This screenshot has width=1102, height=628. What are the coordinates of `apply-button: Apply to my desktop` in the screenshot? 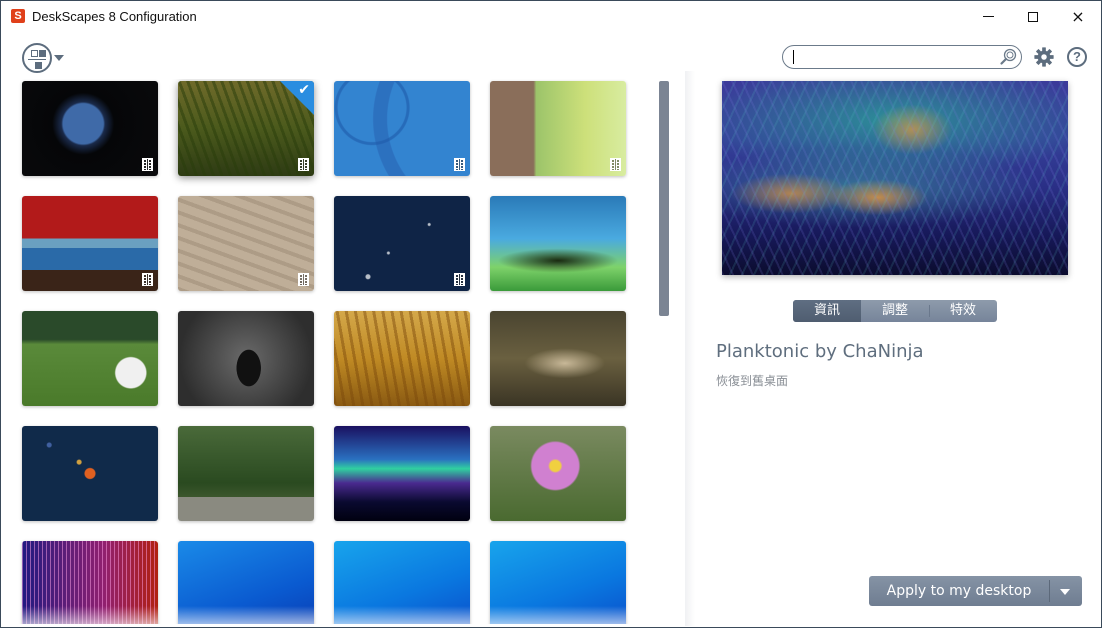 It's located at (959, 591).